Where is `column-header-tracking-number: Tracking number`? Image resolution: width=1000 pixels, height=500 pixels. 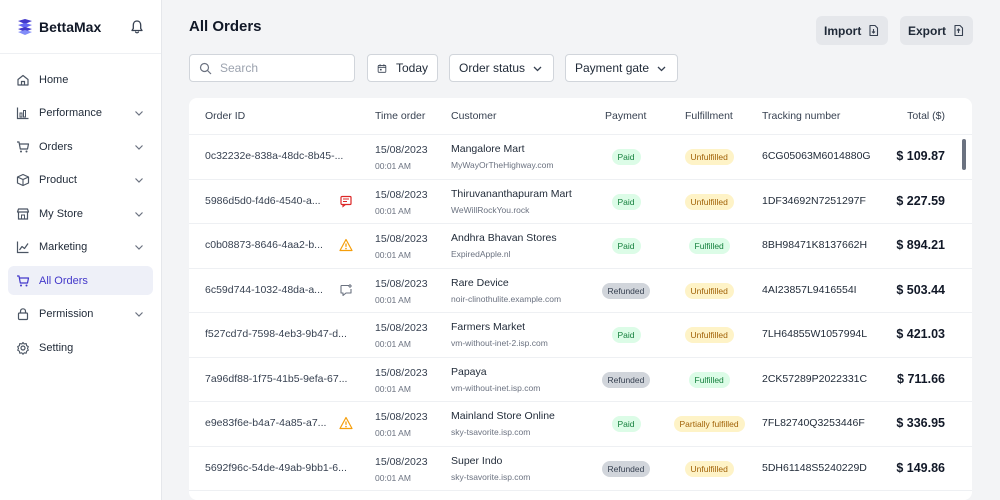
column-header-tracking-number: Tracking number is located at coordinates (801, 116).